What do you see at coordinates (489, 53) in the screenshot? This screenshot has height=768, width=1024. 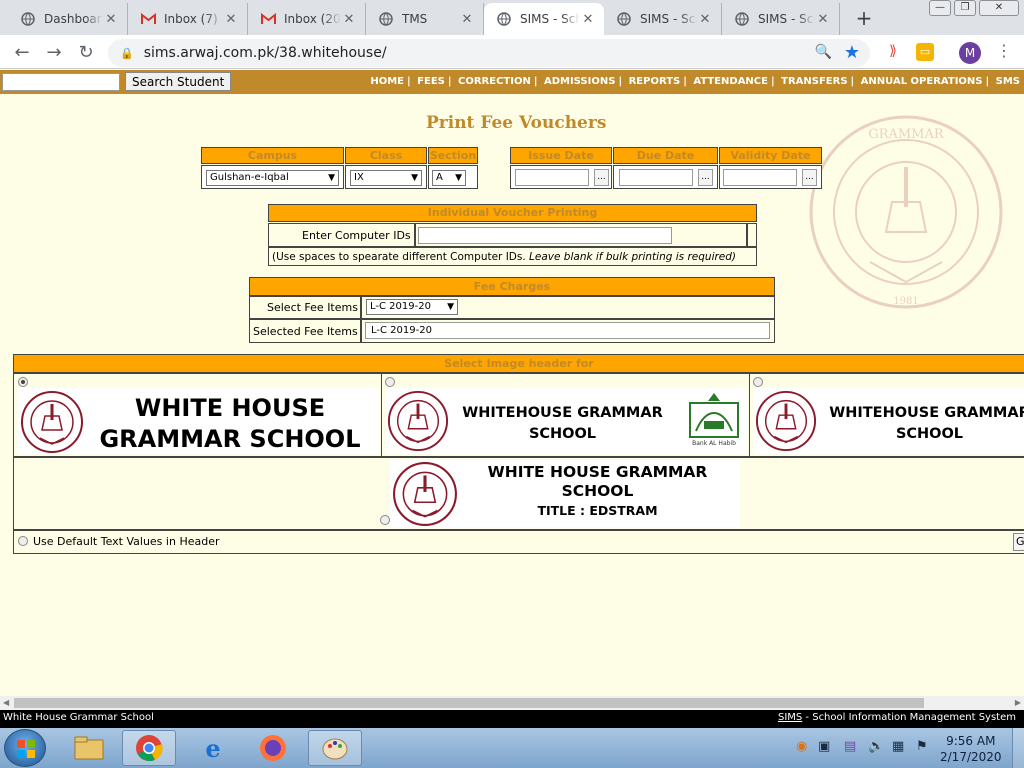 I see `url-bar: 🔒 sims.arwaj.com.pk/38.whitehouse/ 🔍 ★` at bounding box center [489, 53].